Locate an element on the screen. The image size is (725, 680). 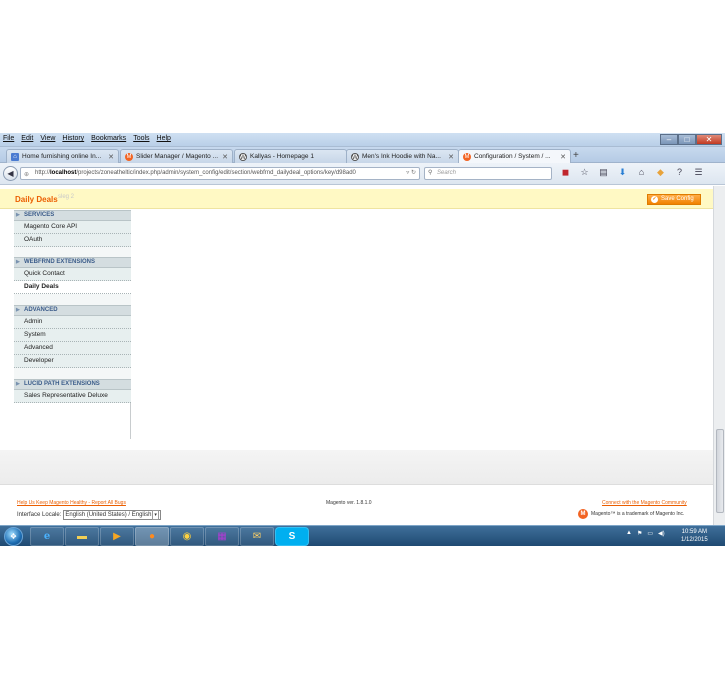
windows-start-icon: ❖ is located at coordinates (13, 536).